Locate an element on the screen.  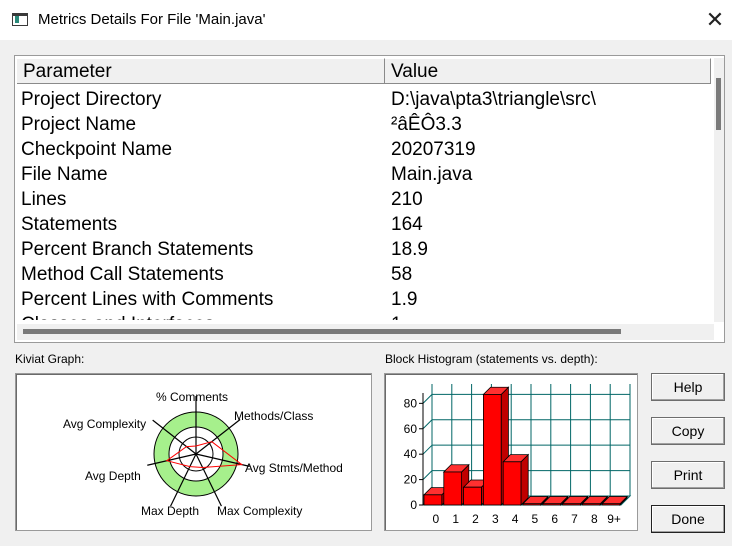
table-row: Statements 164 is located at coordinates (366, 224).